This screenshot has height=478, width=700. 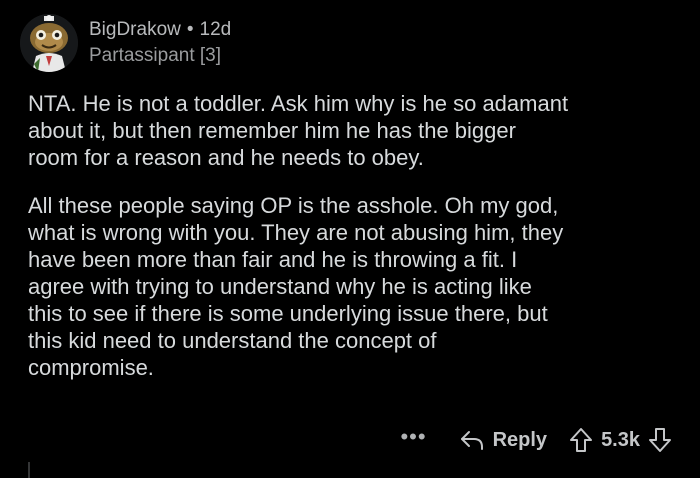 I want to click on vote-score: 5.3k, so click(x=620, y=439).